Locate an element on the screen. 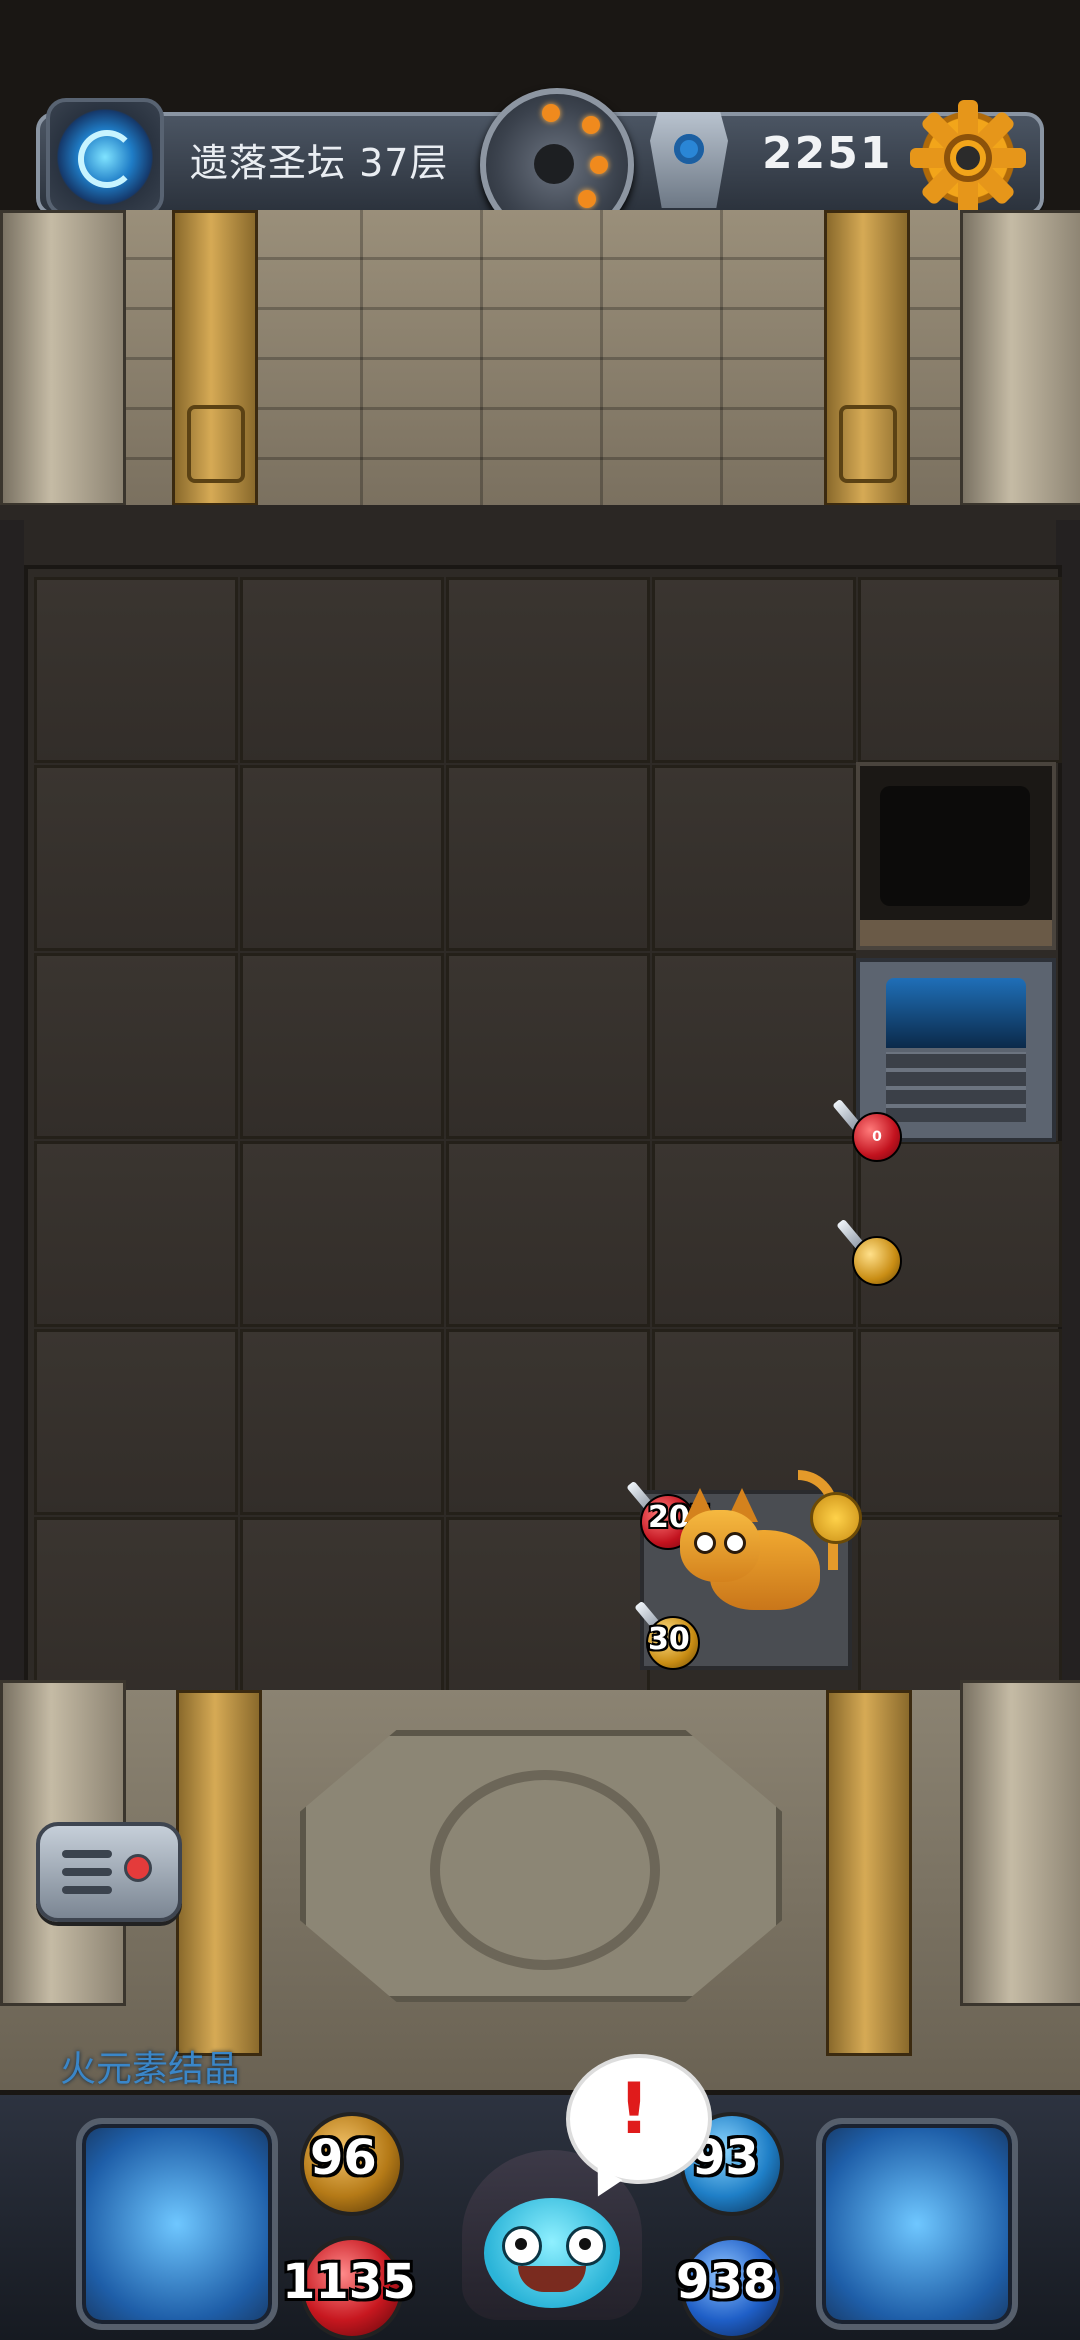  altar-ring is located at coordinates (545, 1870).